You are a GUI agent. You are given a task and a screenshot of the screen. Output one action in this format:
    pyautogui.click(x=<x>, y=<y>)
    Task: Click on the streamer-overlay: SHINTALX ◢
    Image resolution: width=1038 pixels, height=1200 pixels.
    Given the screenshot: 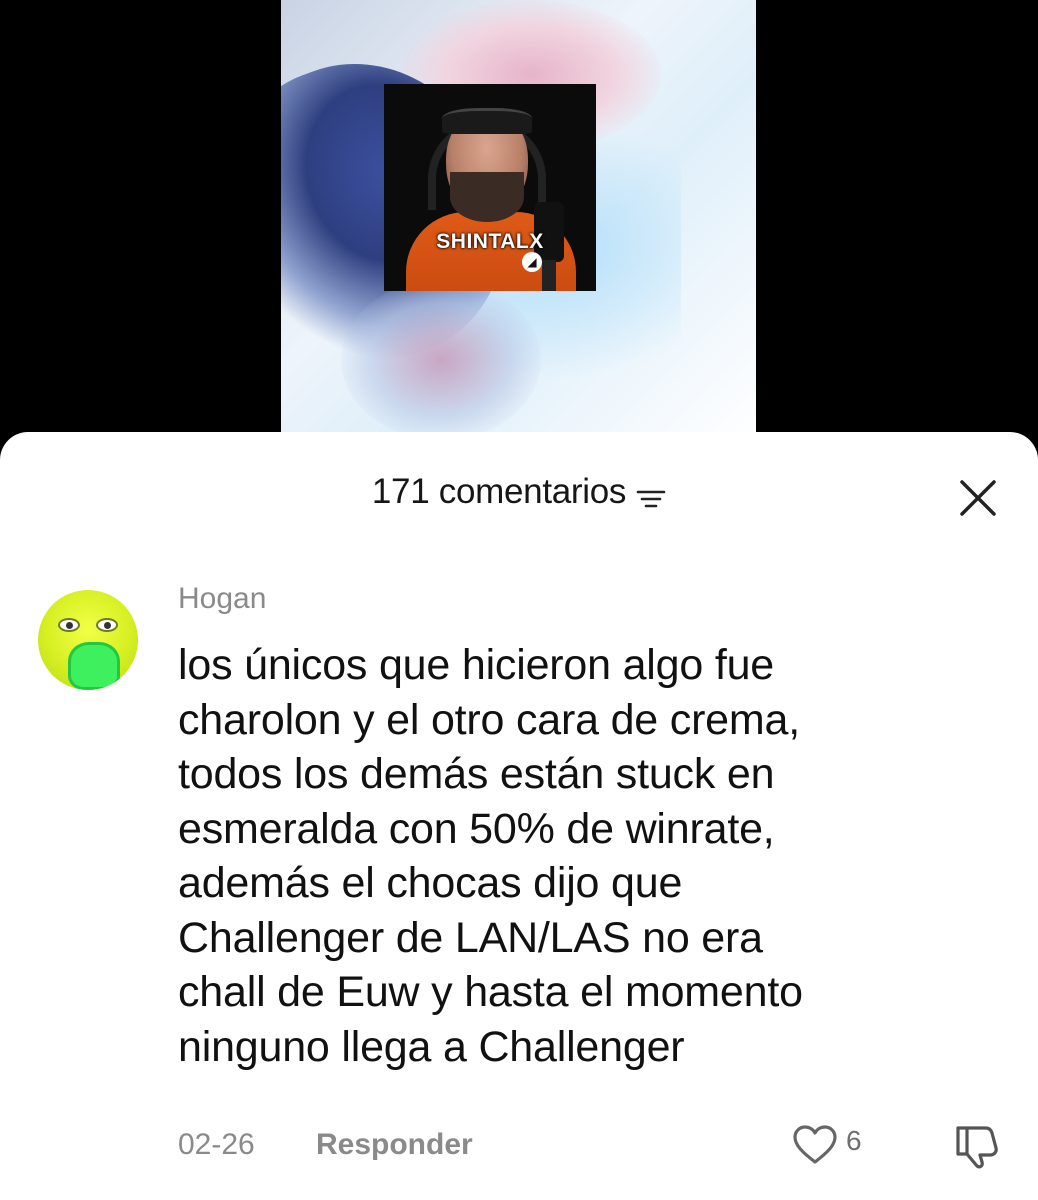 What is the action you would take?
    pyautogui.click(x=490, y=187)
    